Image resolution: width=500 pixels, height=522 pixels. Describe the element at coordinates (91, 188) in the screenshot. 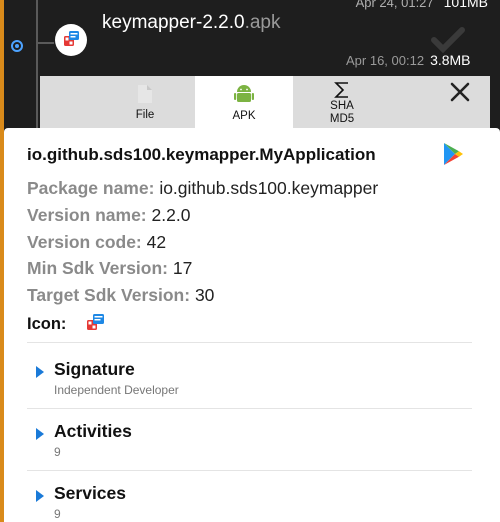

I see `package-name-key: Package name:` at that location.